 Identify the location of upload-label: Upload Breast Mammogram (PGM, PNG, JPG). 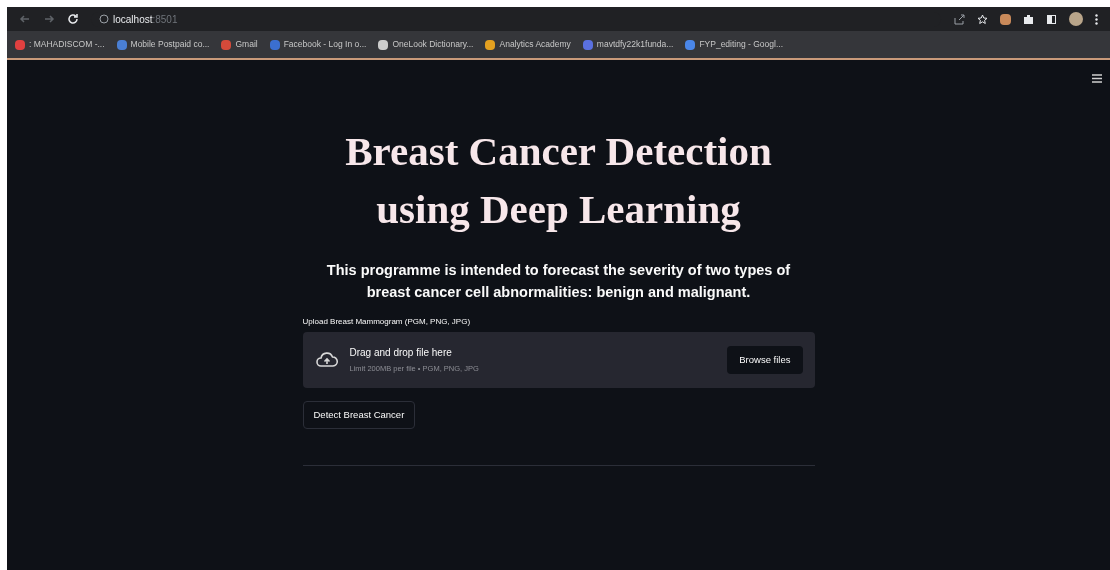
(387, 322).